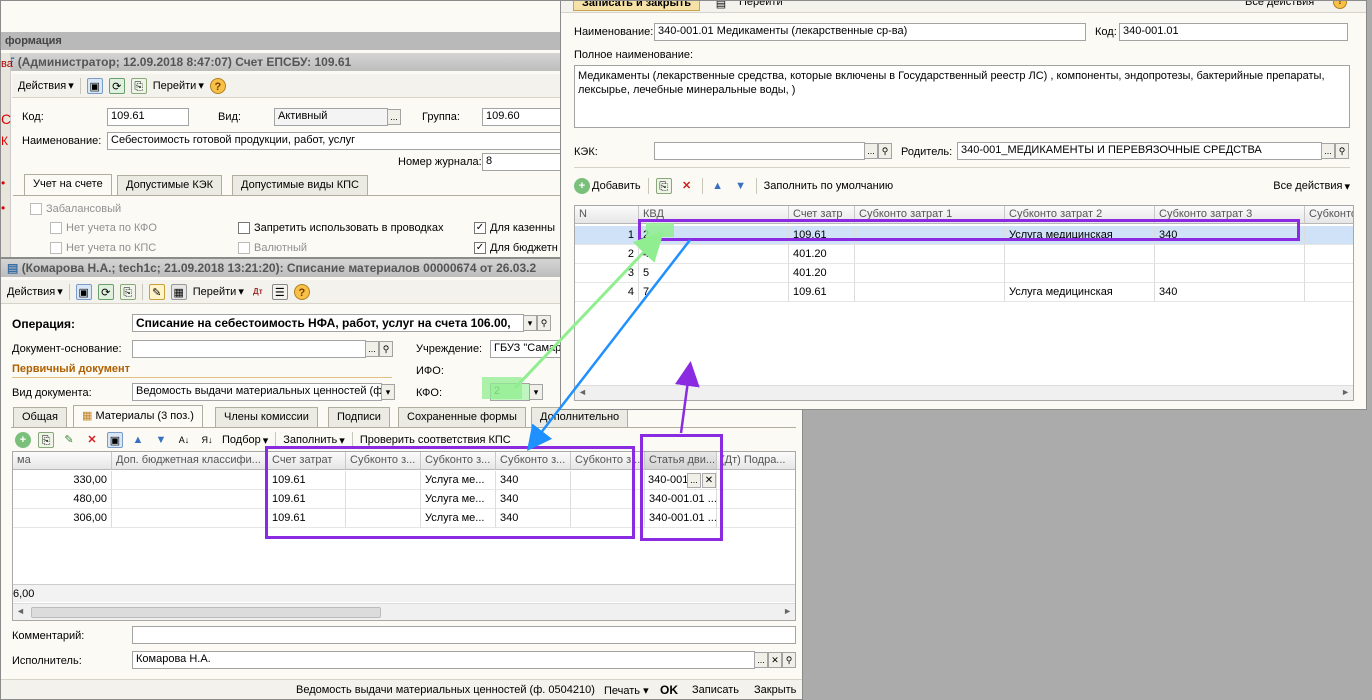 The image size is (1372, 700). What do you see at coordinates (687, 397) in the screenshot?
I see `purple-arrow` at bounding box center [687, 397].